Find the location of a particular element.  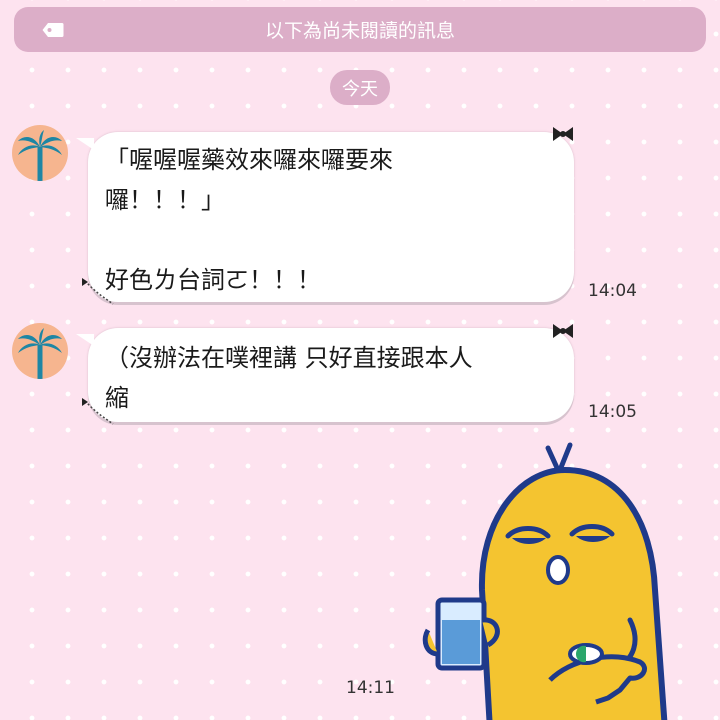

message-time: 14:04 is located at coordinates (612, 291).